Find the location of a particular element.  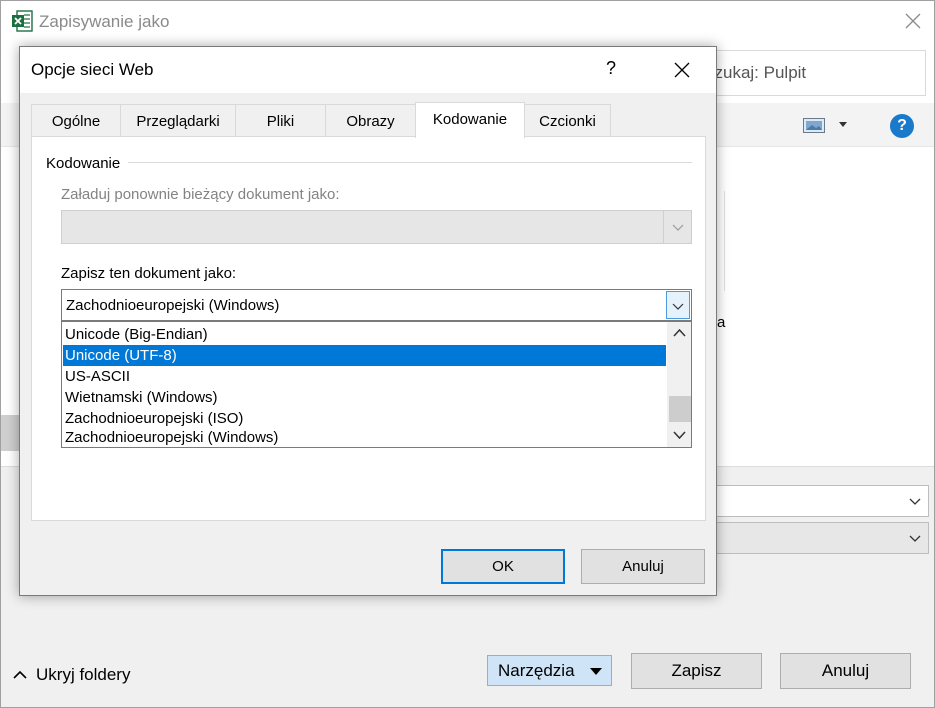

tab-encoding: Kodowanie is located at coordinates (470, 120).